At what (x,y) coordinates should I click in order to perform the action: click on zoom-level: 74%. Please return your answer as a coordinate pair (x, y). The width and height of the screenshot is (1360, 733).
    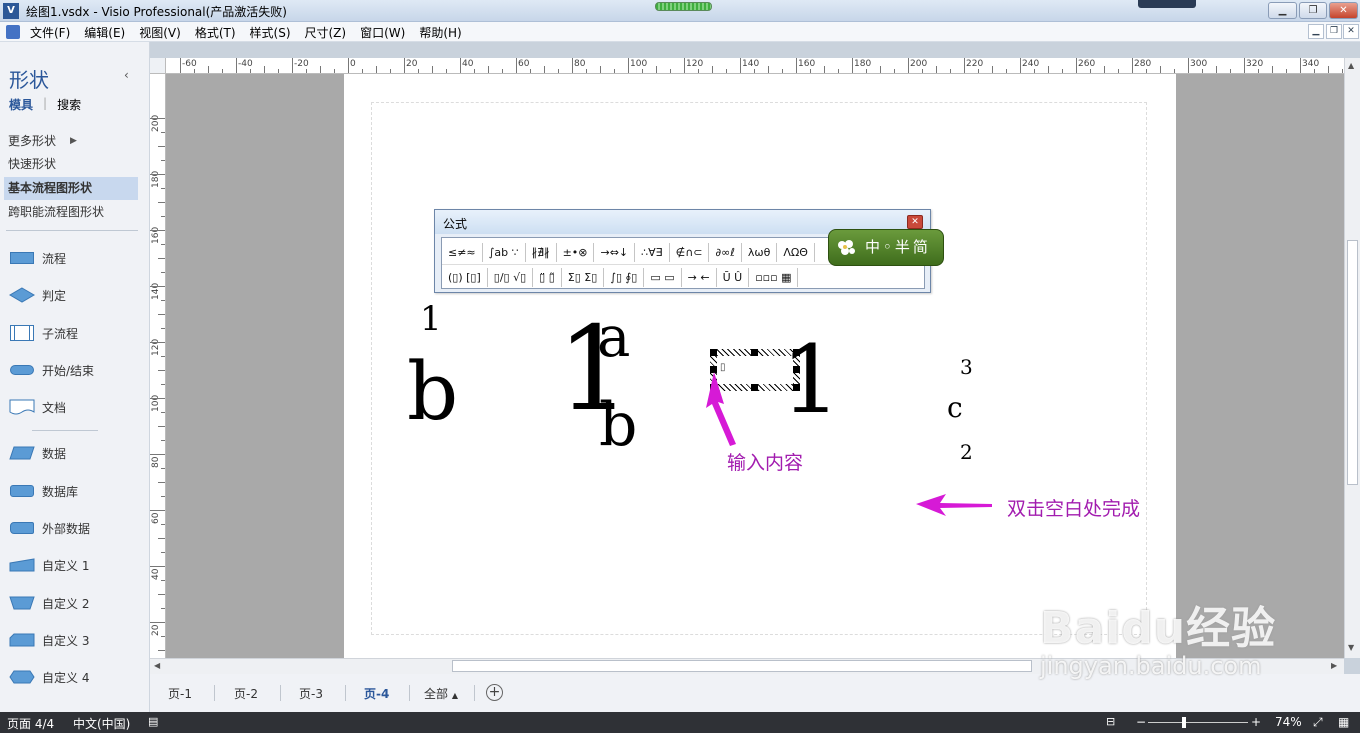
    Looking at the image, I should click on (1288, 722).